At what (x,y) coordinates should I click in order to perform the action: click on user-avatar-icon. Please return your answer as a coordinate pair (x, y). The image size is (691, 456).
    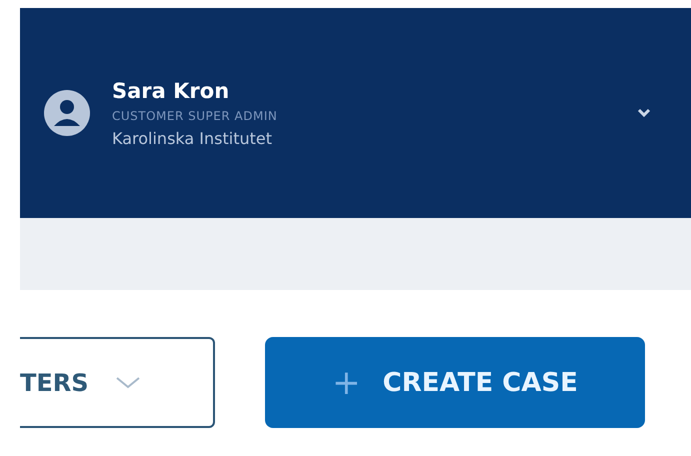
    Looking at the image, I should click on (67, 113).